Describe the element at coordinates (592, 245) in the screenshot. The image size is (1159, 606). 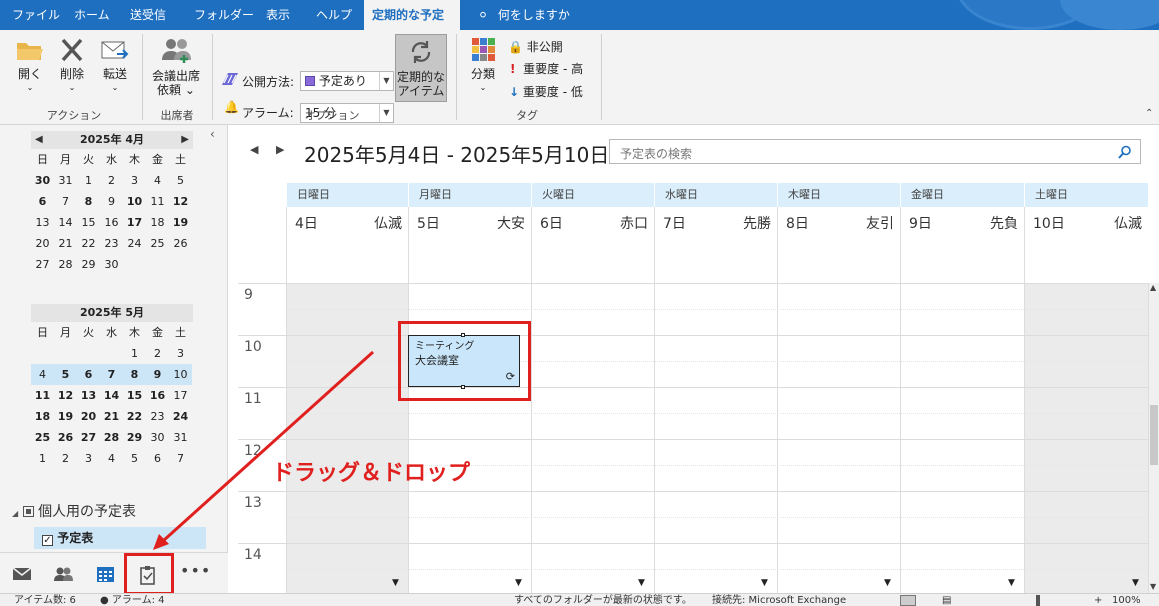
I see `date-cell: 6日 赤口` at that location.